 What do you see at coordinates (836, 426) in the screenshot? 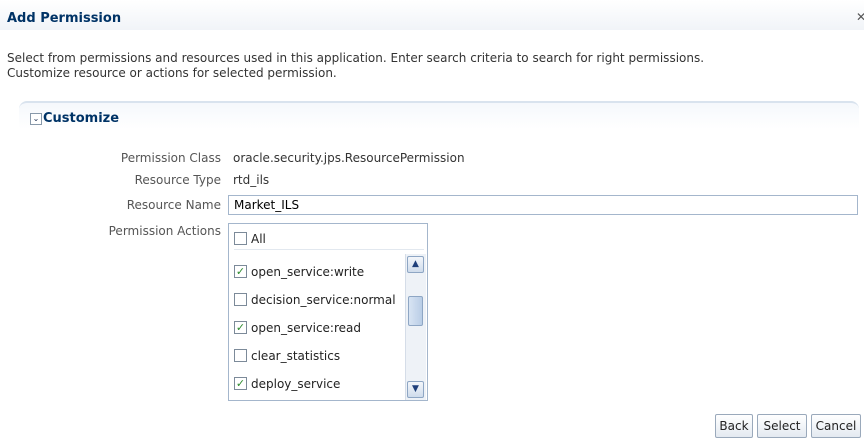
I see `cancel-button: Cancel` at bounding box center [836, 426].